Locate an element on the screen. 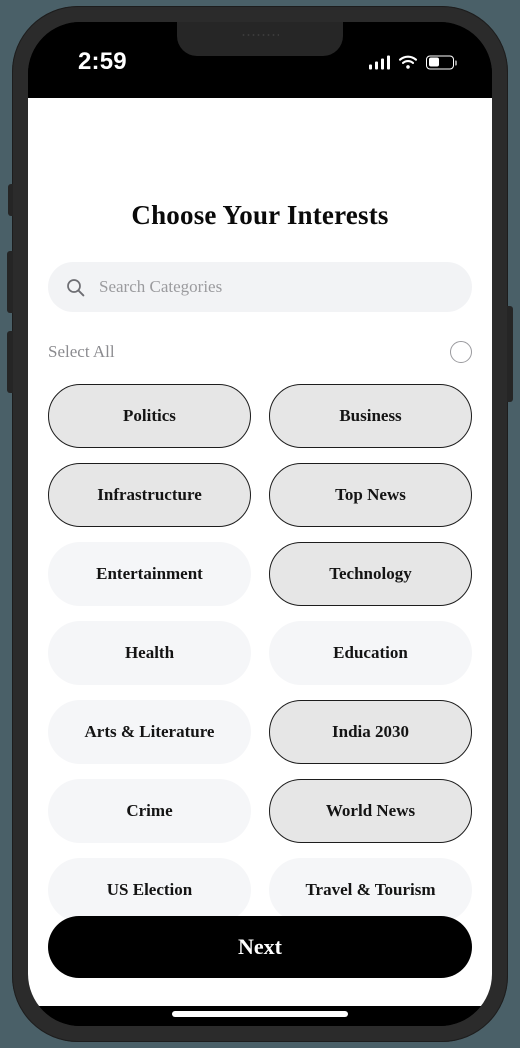 The image size is (520, 1048). notch is located at coordinates (260, 39).